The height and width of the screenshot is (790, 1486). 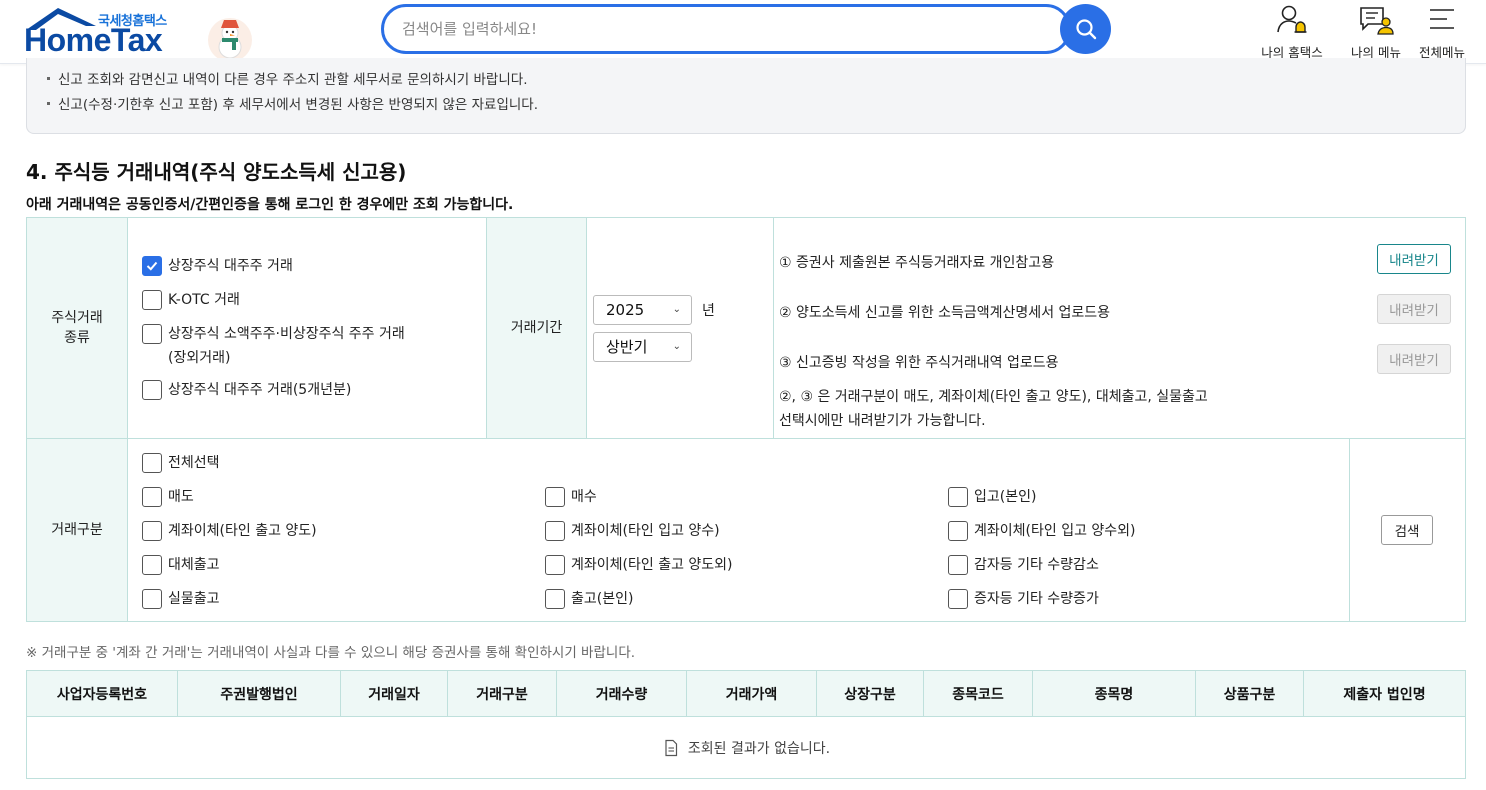 What do you see at coordinates (1114, 694) in the screenshot?
I see `column-header: 종목명` at bounding box center [1114, 694].